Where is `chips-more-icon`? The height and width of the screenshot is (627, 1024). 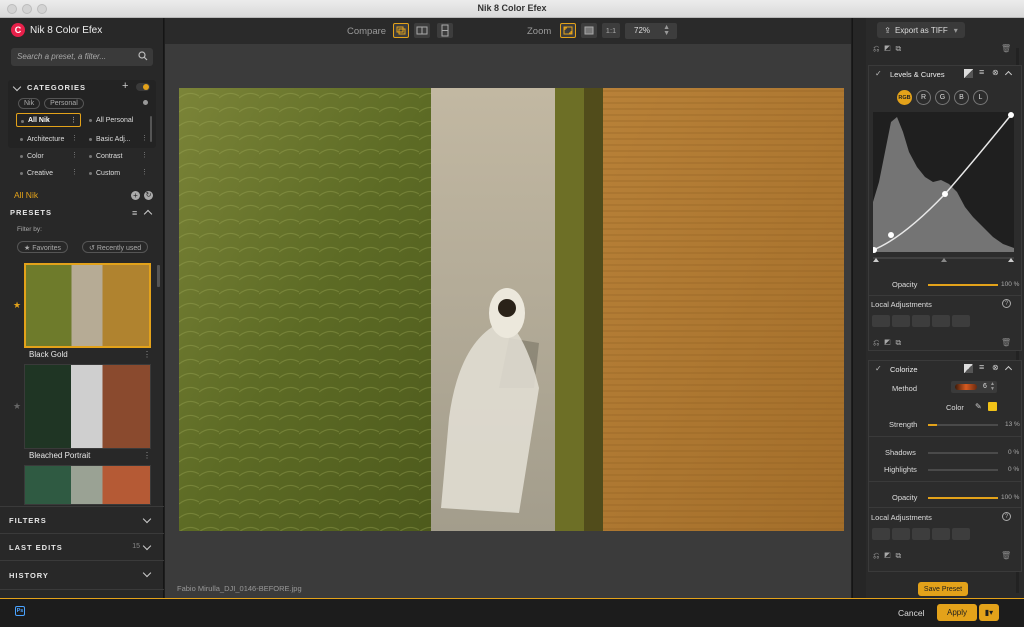 chips-more-icon is located at coordinates (145, 102).